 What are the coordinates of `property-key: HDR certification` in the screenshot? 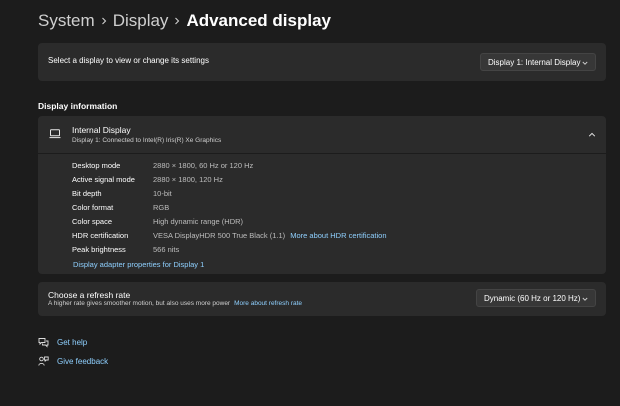 It's located at (100, 235).